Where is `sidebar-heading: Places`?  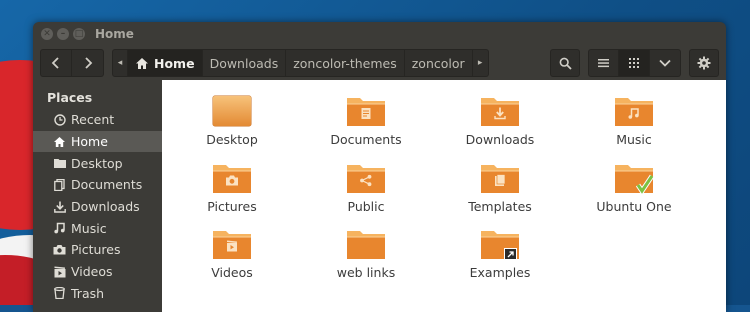 sidebar-heading: Places is located at coordinates (70, 97).